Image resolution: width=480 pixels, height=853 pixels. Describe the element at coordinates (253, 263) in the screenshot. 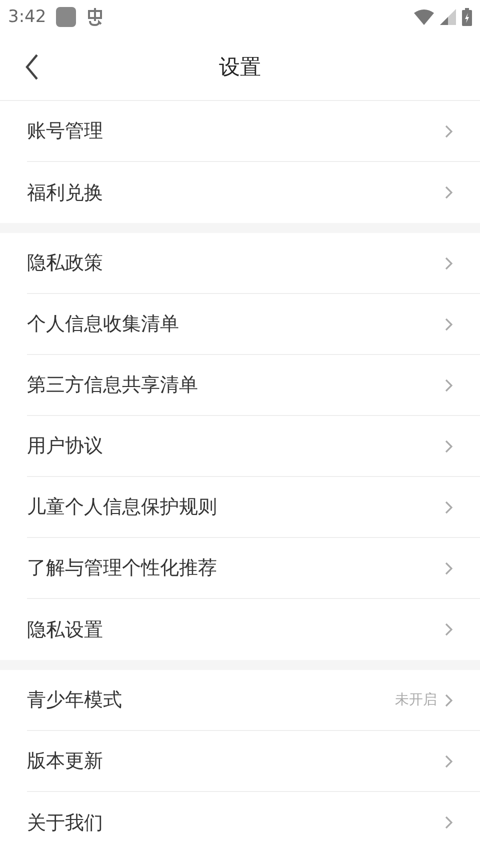

I see `settings-row: 隐私政策` at that location.